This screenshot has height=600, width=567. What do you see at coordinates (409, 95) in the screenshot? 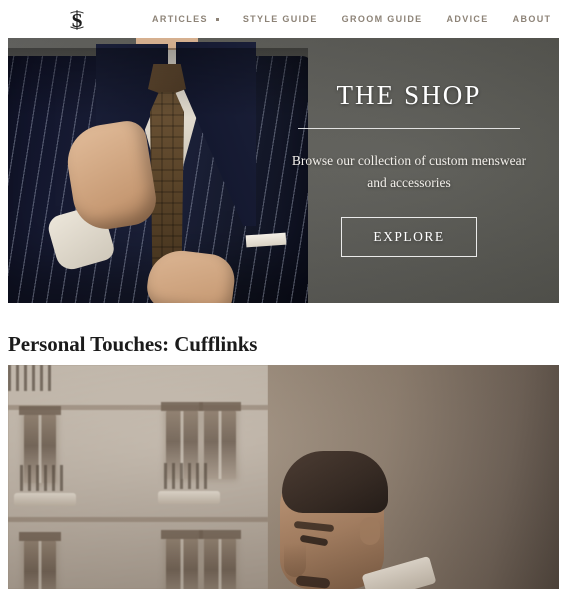
I see `hero-title: THE SHOP` at bounding box center [409, 95].